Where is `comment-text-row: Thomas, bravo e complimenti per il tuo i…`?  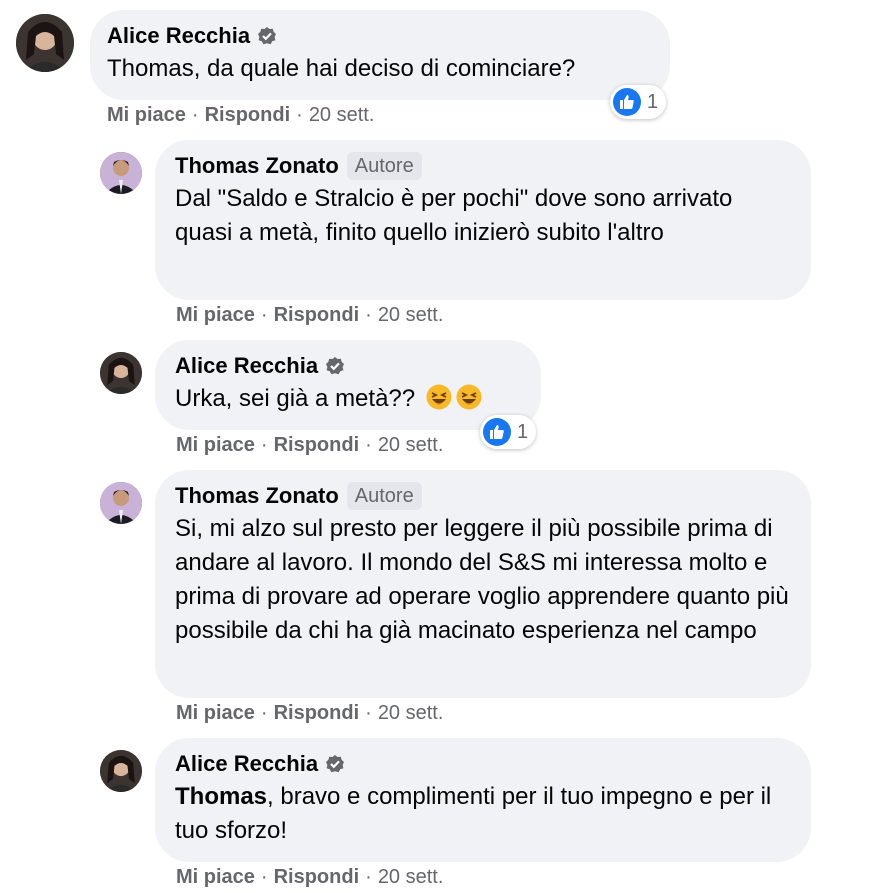 comment-text-row: Thomas, bravo e complimenti per il tuo i… is located at coordinates (483, 814).